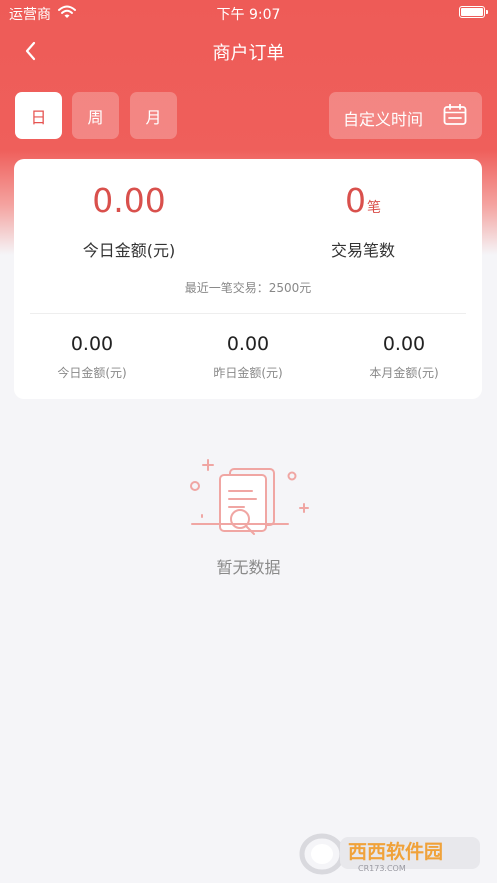 The height and width of the screenshot is (883, 497). I want to click on recent-transaction-text: 最近一笔交易：2500元, so click(248, 288).